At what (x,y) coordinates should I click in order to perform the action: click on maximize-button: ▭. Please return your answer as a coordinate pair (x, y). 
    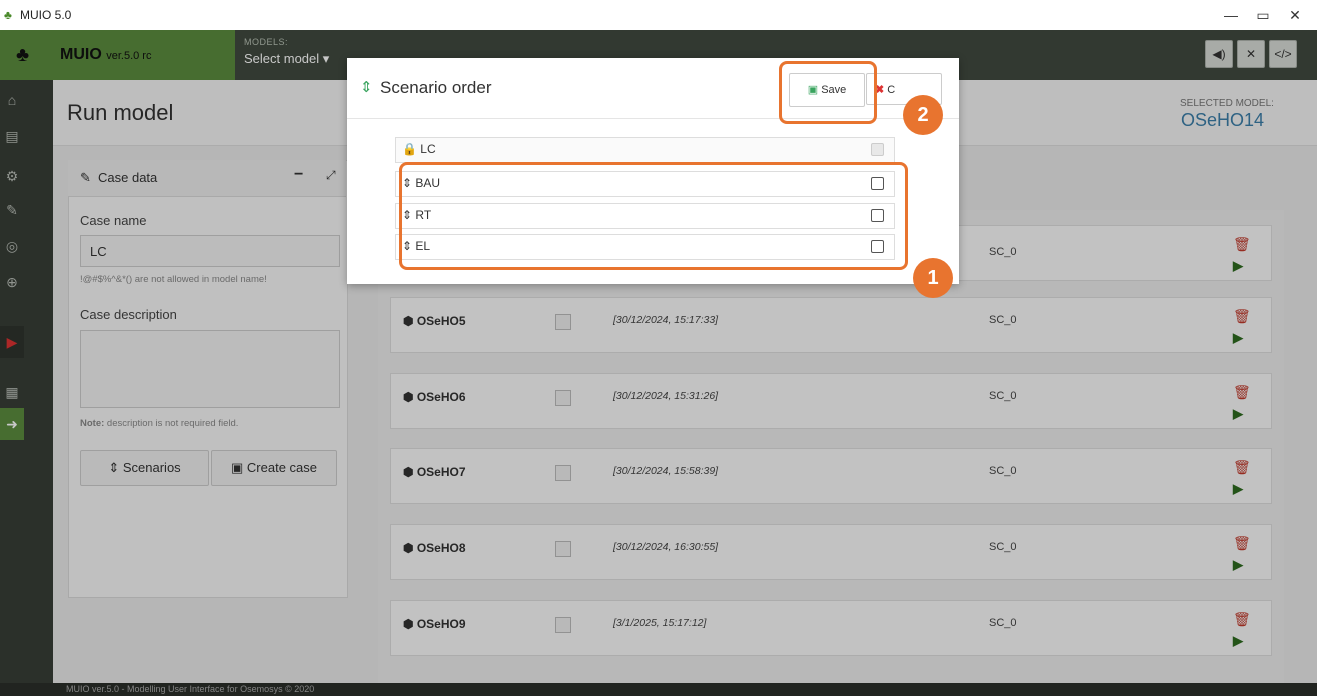
    Looking at the image, I should click on (1263, 15).